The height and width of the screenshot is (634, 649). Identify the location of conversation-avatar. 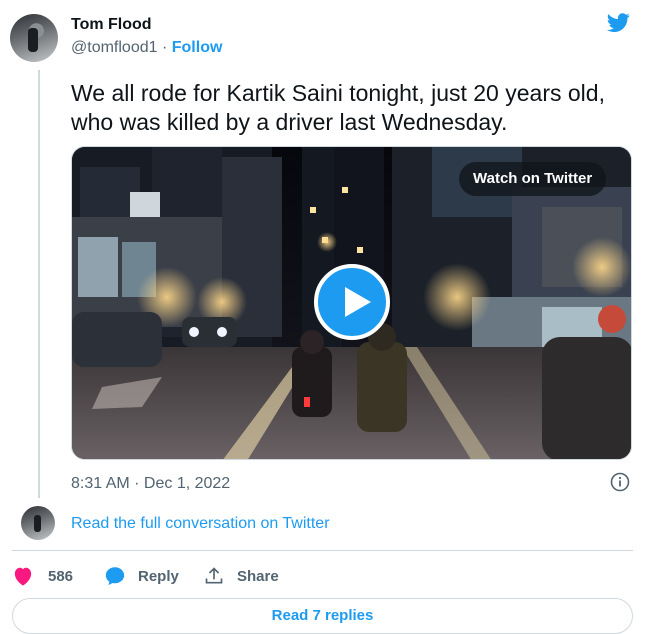
(38, 523).